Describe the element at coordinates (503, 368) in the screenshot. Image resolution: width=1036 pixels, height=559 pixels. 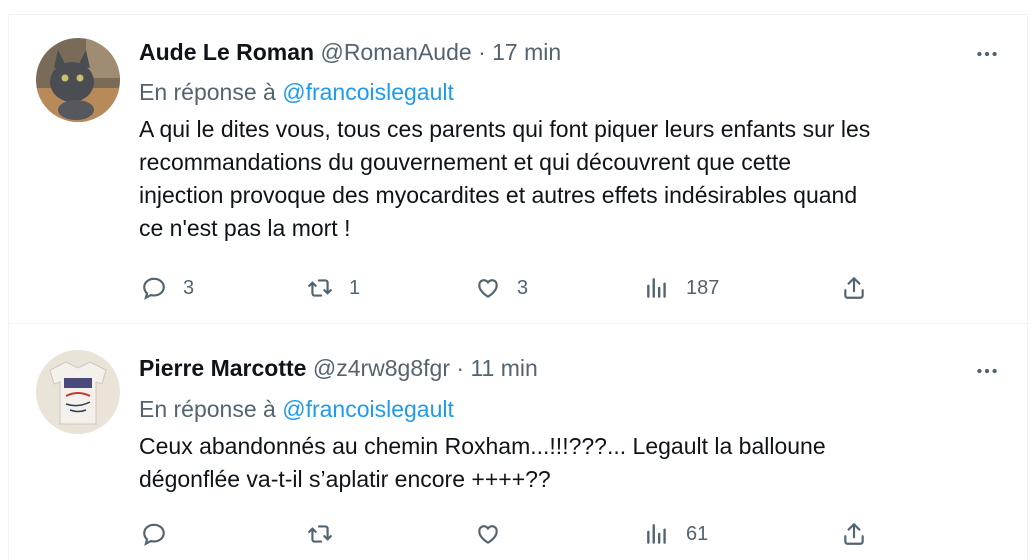
I see `timestamp: 11 min` at that location.